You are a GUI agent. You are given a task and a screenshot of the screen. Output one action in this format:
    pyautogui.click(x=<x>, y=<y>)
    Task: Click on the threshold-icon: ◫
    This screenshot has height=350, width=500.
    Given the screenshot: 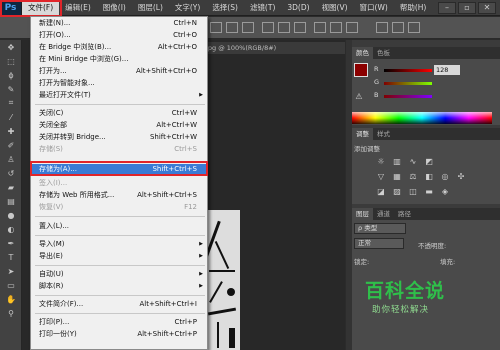 What is the action you would take?
    pyautogui.click(x=413, y=192)
    